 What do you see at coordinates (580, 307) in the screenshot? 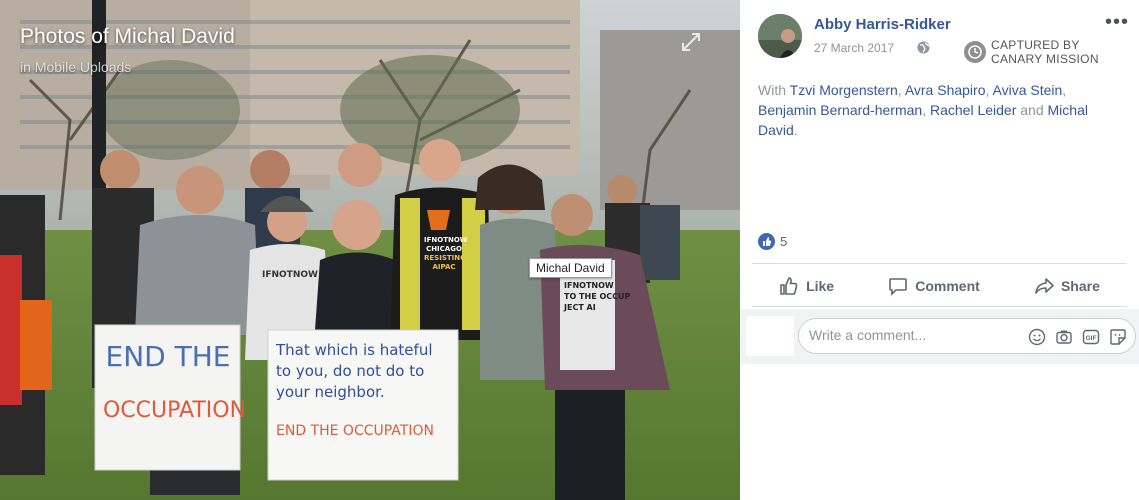
I see `shirt-right-line3: JECT AI` at bounding box center [580, 307].